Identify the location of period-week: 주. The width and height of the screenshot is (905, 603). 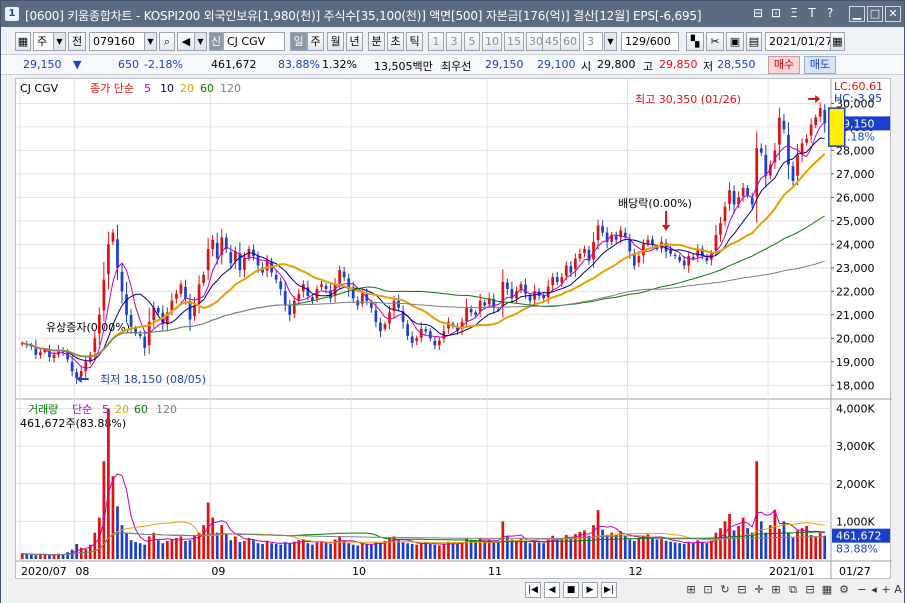
(315, 41).